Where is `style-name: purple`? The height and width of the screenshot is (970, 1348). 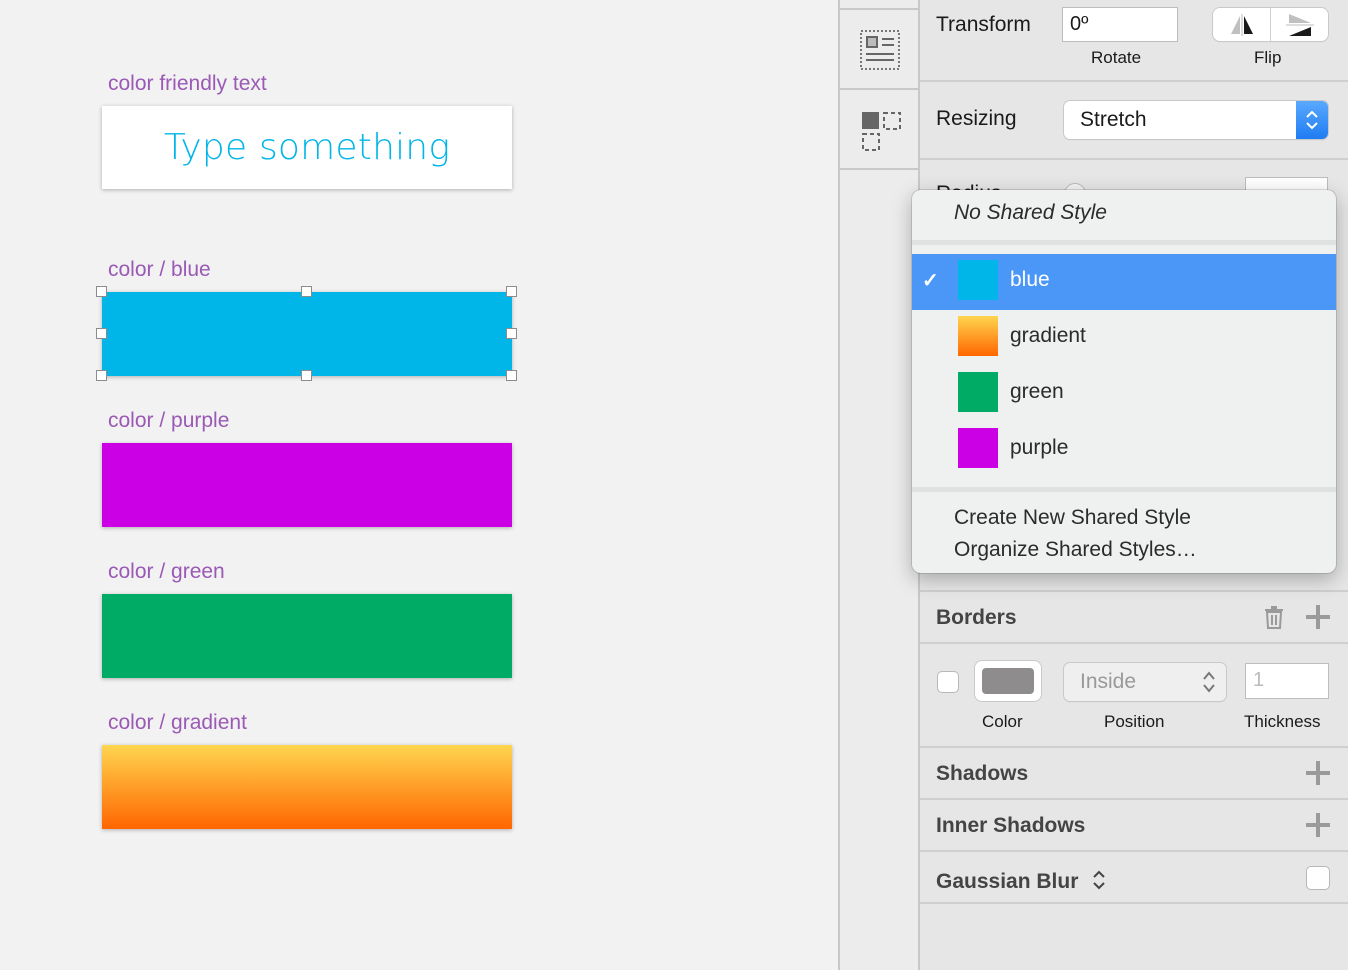
style-name: purple is located at coordinates (1039, 447).